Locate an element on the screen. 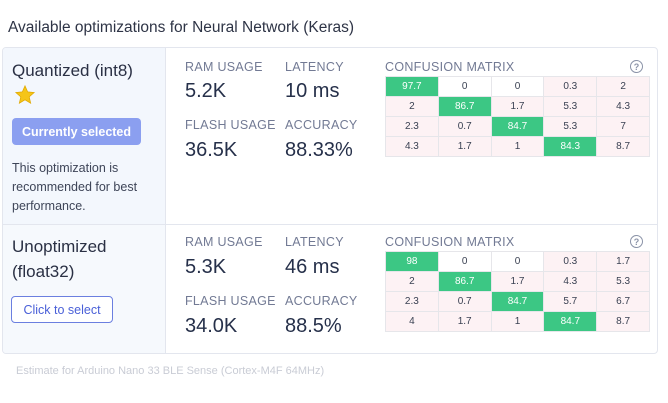 The width and height of the screenshot is (668, 403). option-name: Quantized (int8) is located at coordinates (72, 70).